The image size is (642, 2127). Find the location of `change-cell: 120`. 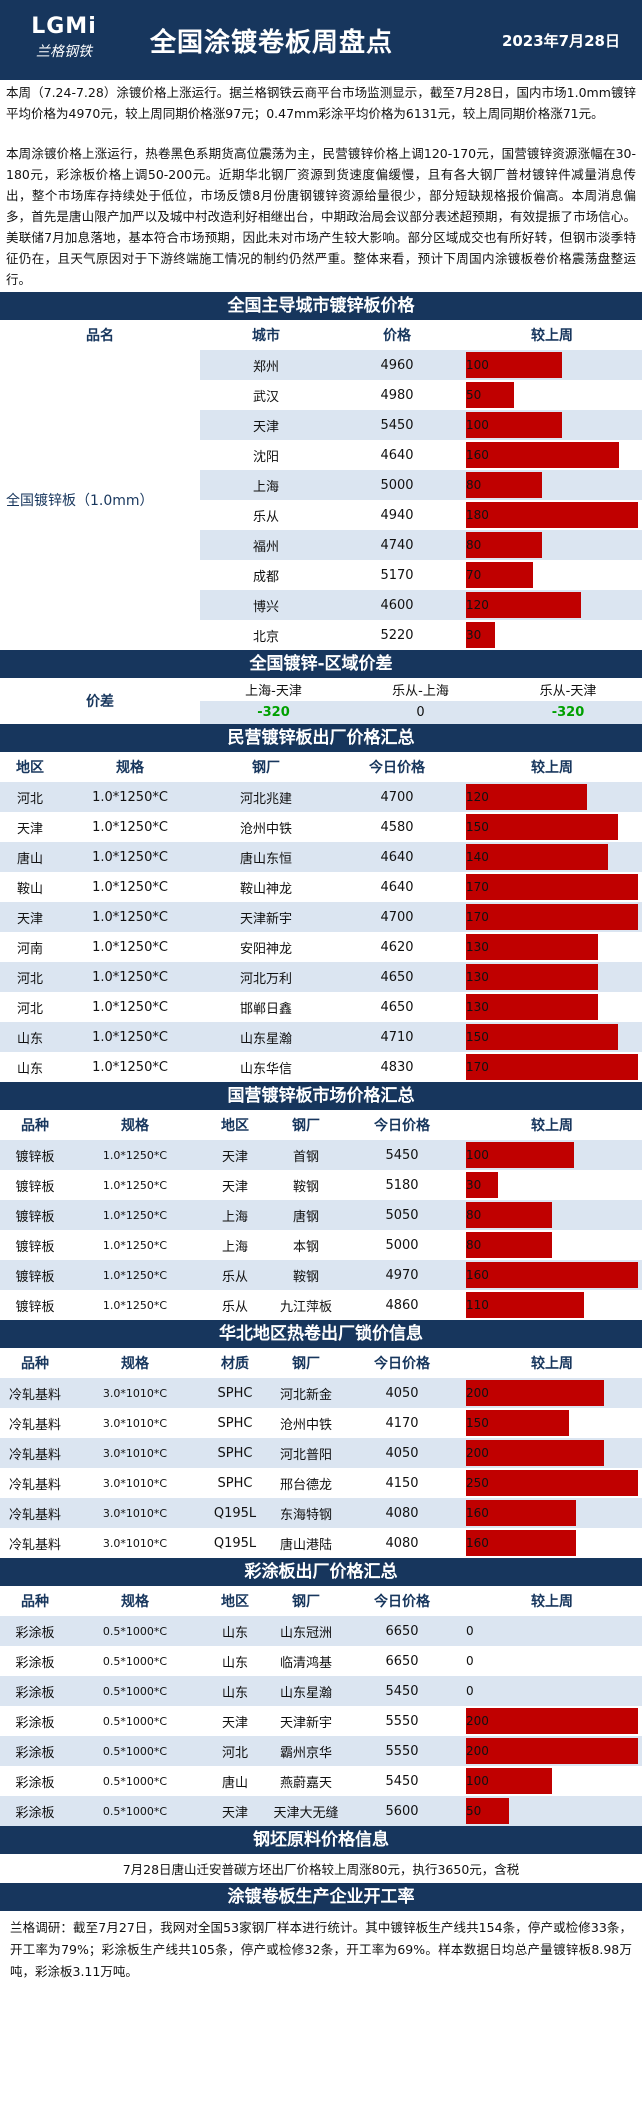

change-cell: 120 is located at coordinates (552, 605).